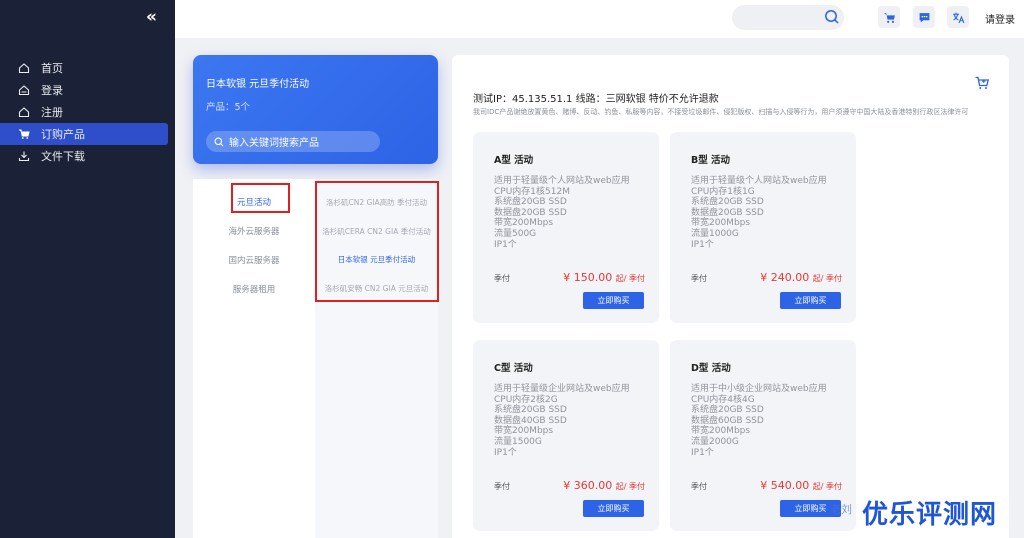 The image size is (1024, 538). I want to click on category-item: 服务器租用, so click(254, 289).